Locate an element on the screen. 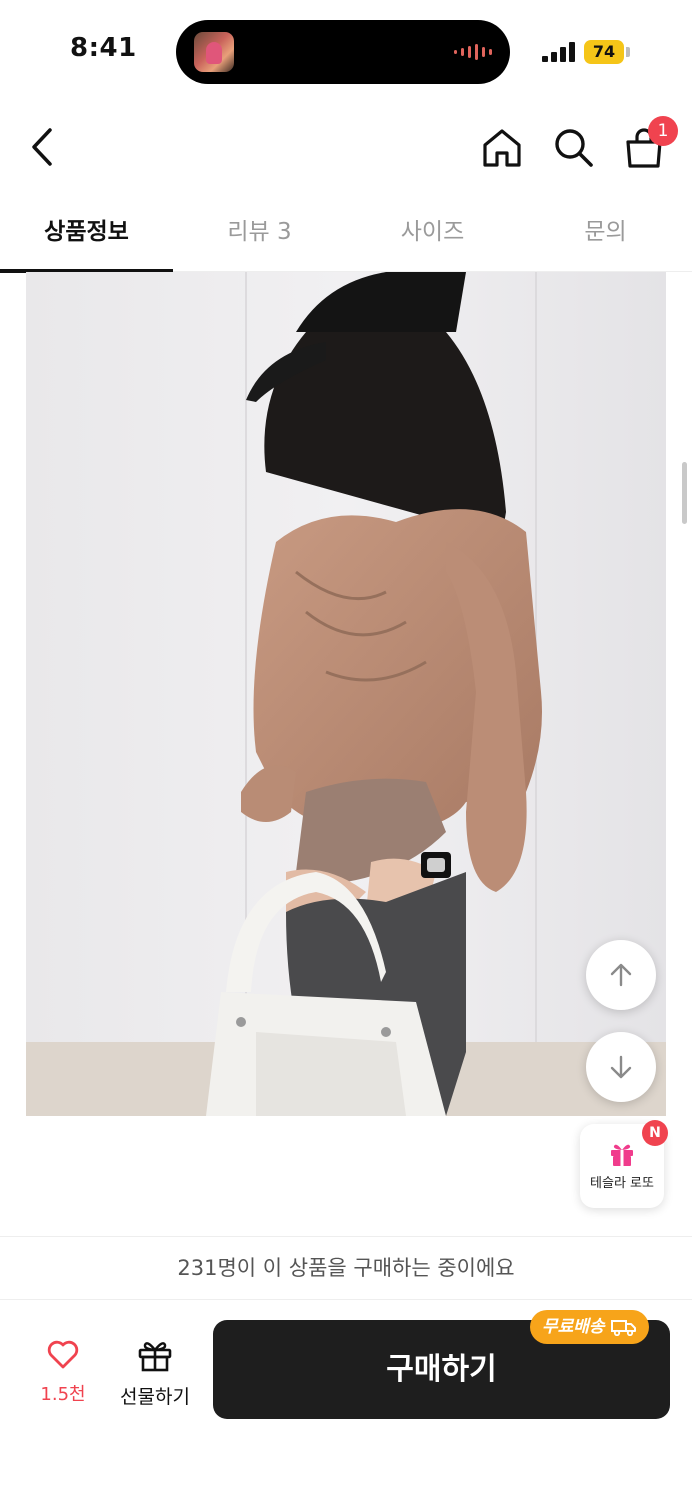 The image size is (692, 1500). chevron-left-icon is located at coordinates (42, 147).